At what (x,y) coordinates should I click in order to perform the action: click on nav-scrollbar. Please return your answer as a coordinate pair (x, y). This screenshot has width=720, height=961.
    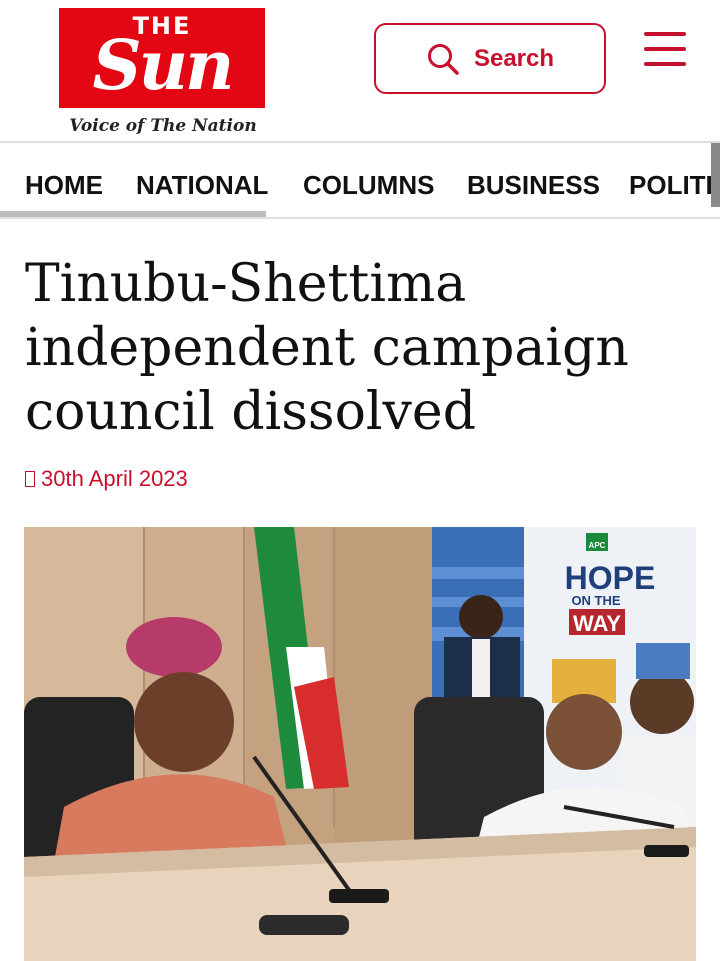
    Looking at the image, I should click on (715, 175).